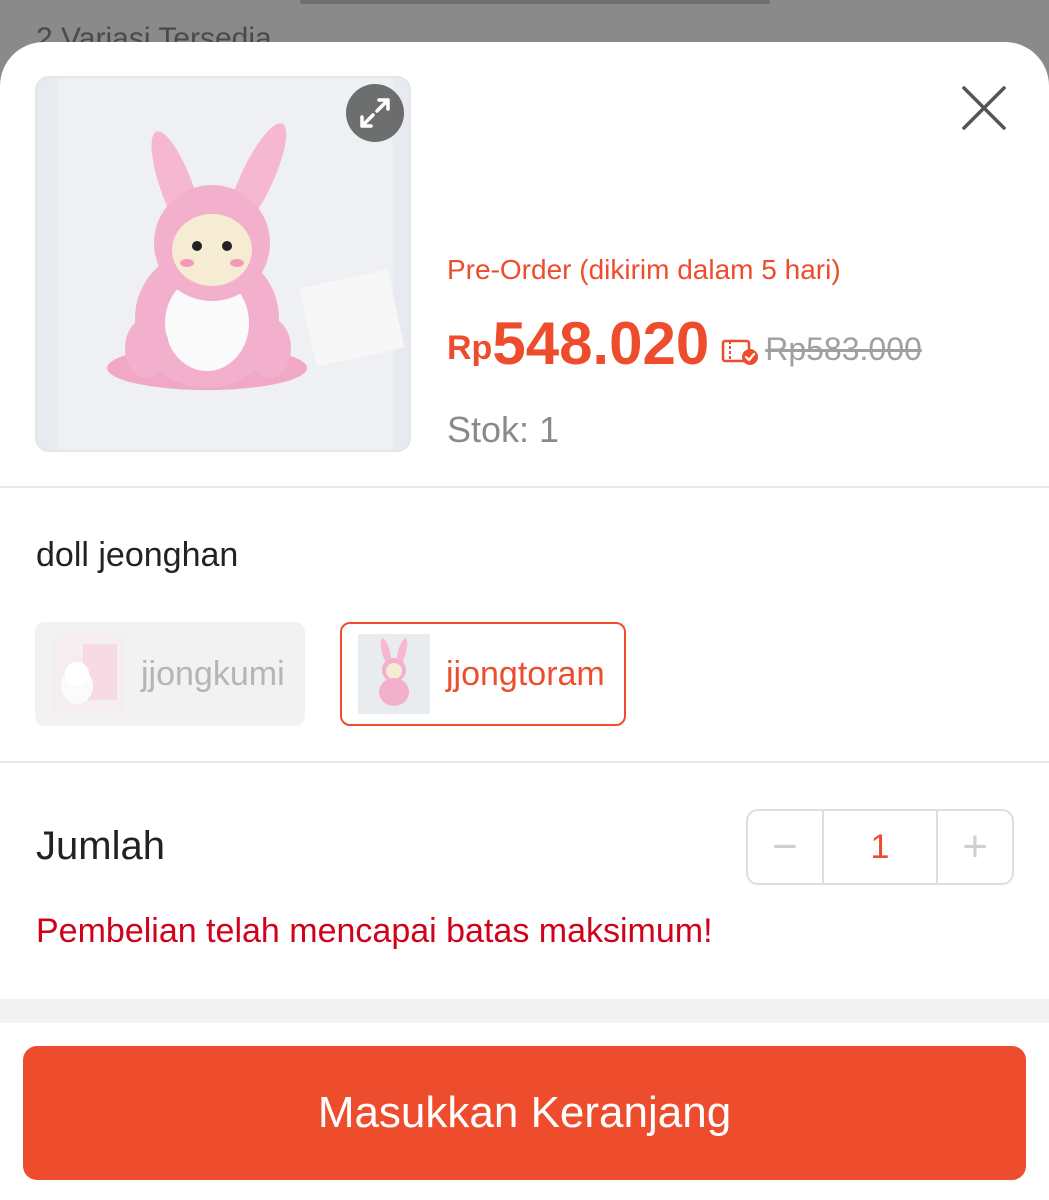 The image size is (1049, 1200). What do you see at coordinates (524, 1113) in the screenshot?
I see `add-to-cart-button: Masukkan Keranjang` at bounding box center [524, 1113].